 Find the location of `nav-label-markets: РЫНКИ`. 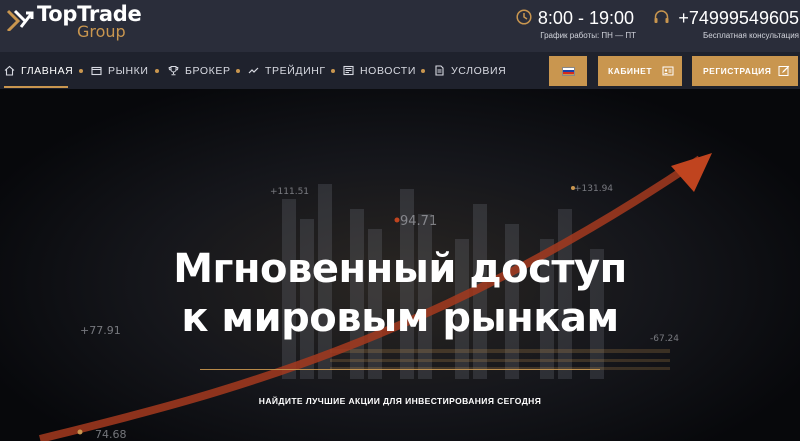

nav-label-markets: РЫНКИ is located at coordinates (128, 70).